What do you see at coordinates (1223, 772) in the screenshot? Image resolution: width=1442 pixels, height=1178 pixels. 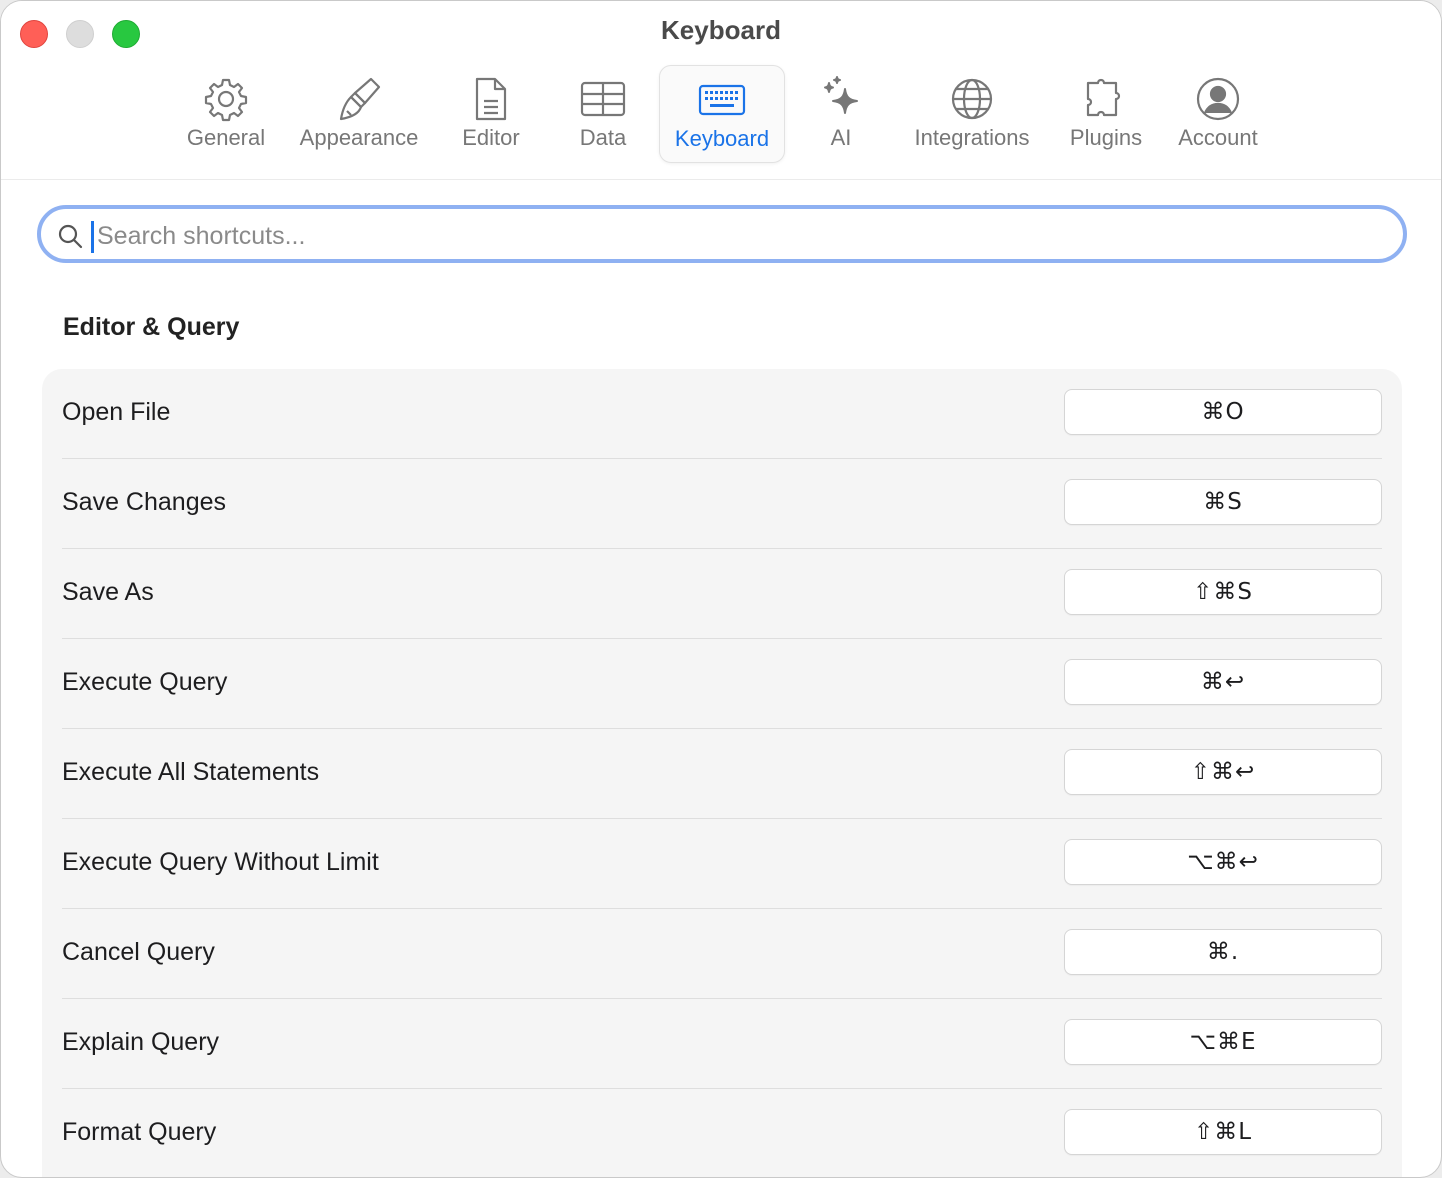 I see `shortcut-key-field: ⇧⌘↩` at bounding box center [1223, 772].